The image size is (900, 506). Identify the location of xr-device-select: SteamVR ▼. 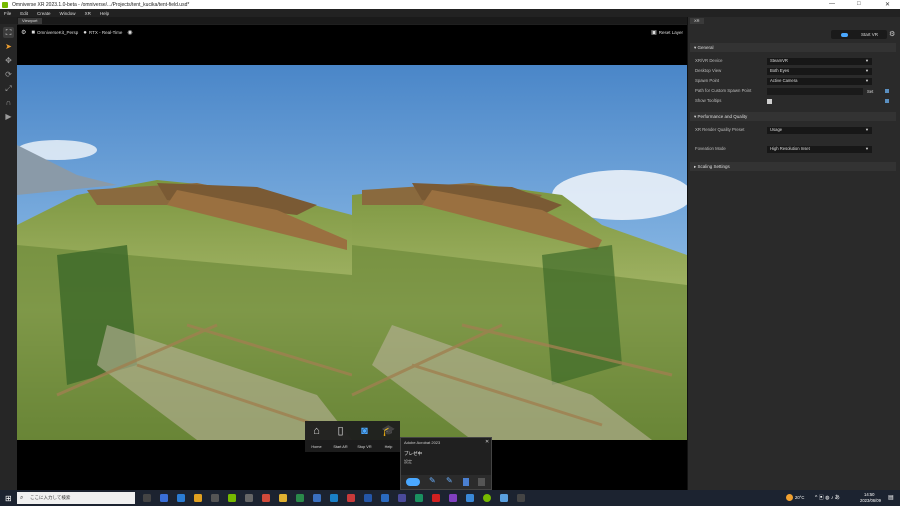
(819, 61).